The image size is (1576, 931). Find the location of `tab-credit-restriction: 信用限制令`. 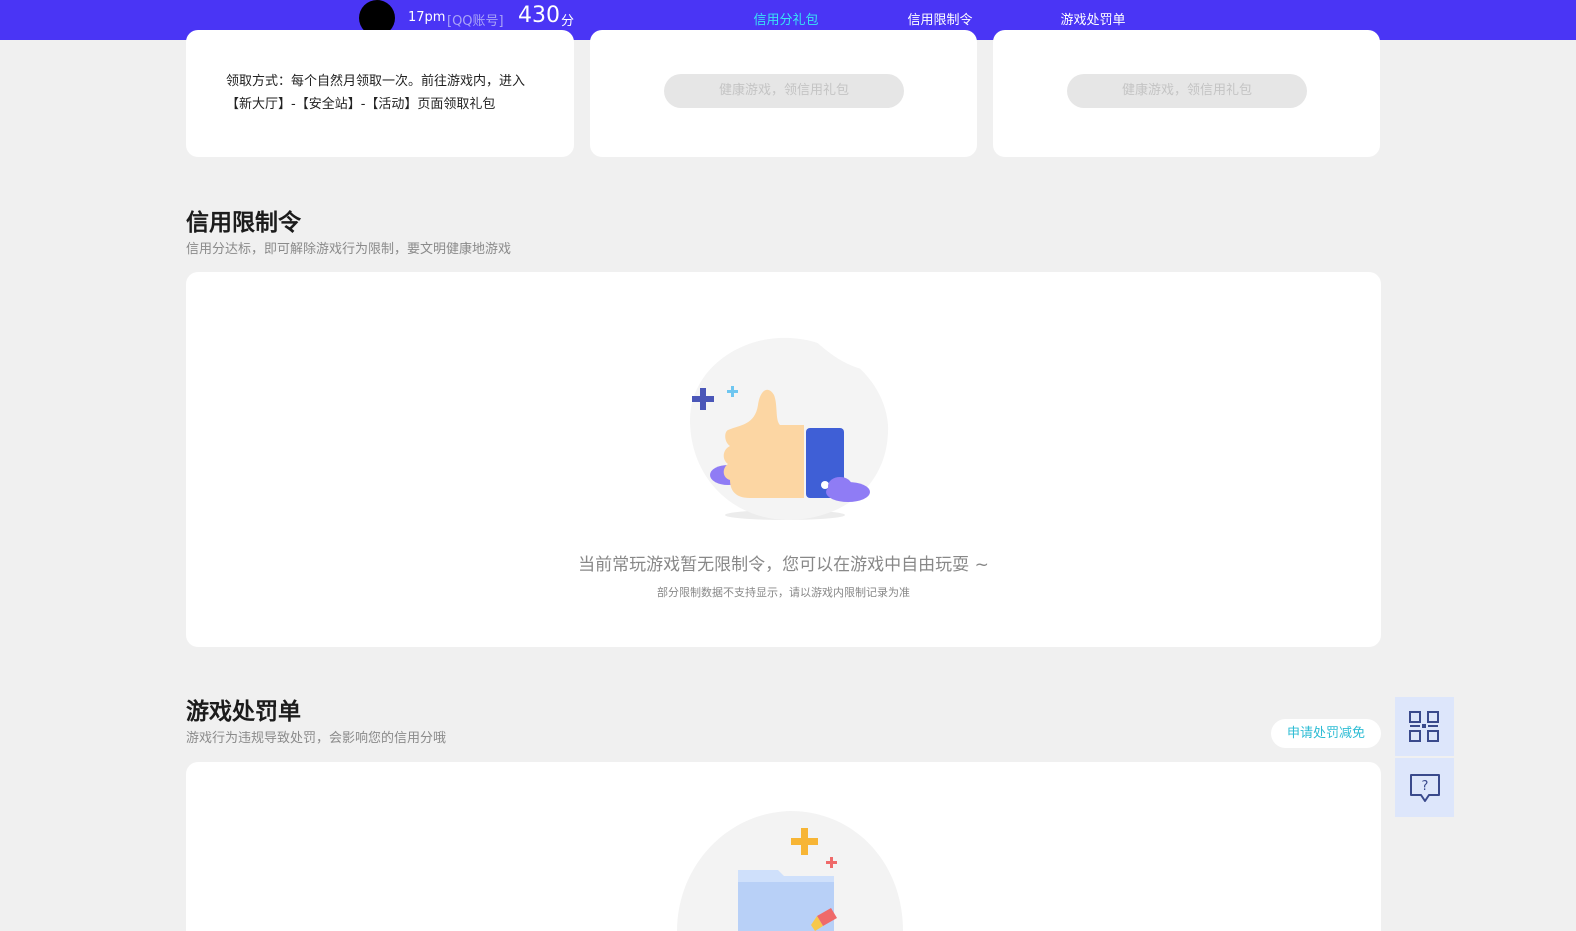

tab-credit-restriction: 信用限制令 is located at coordinates (940, 18).